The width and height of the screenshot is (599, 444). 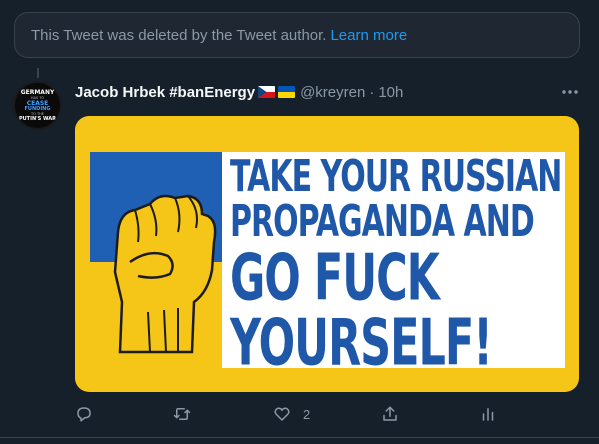 What do you see at coordinates (287, 92) in the screenshot?
I see `ukraine-flag-icon` at bounding box center [287, 92].